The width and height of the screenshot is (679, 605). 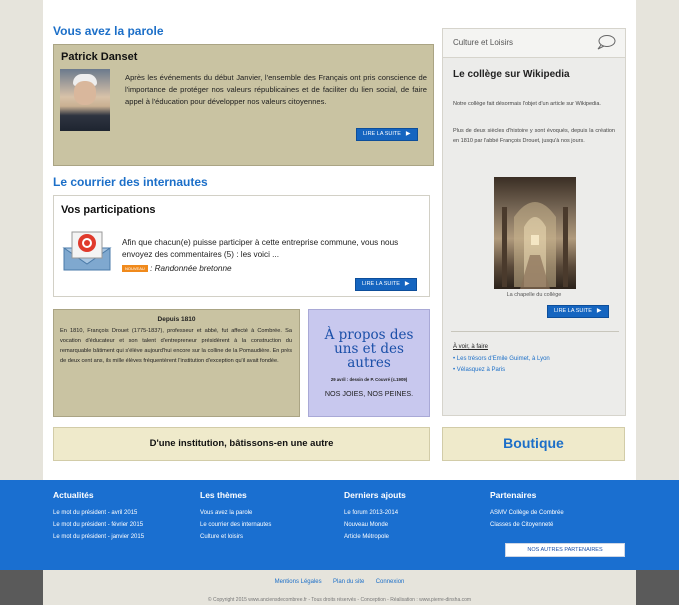 I want to click on apropos-title: À propos des uns et des autres, so click(x=369, y=349).